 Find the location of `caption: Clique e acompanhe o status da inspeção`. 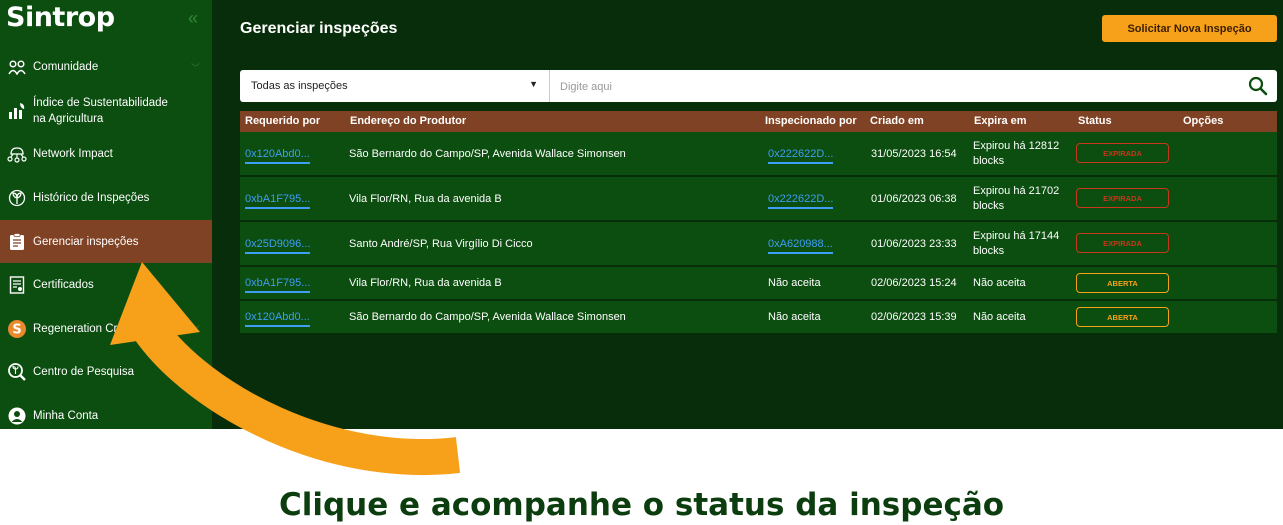

caption: Clique e acompanhe o status da inspeção is located at coordinates (641, 505).